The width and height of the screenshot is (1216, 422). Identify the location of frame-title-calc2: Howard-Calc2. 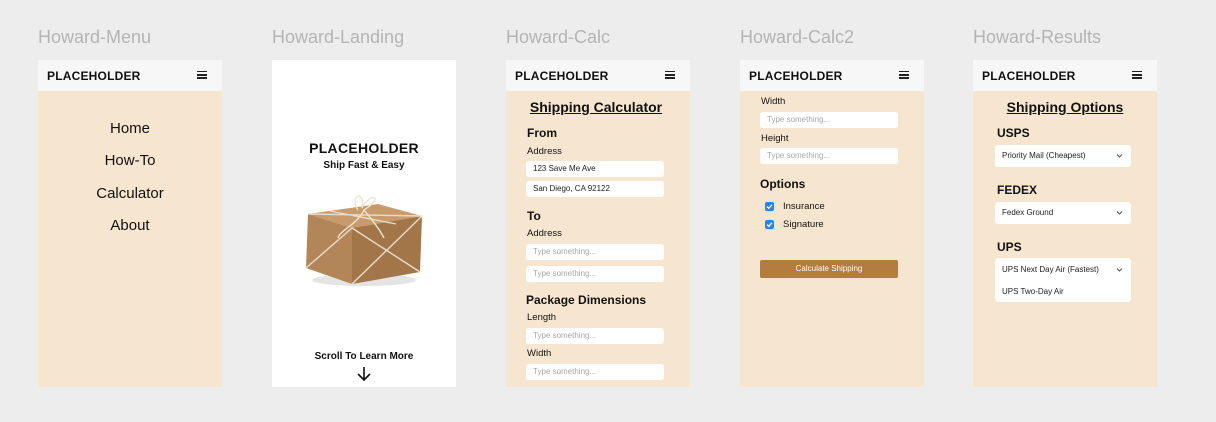
(797, 37).